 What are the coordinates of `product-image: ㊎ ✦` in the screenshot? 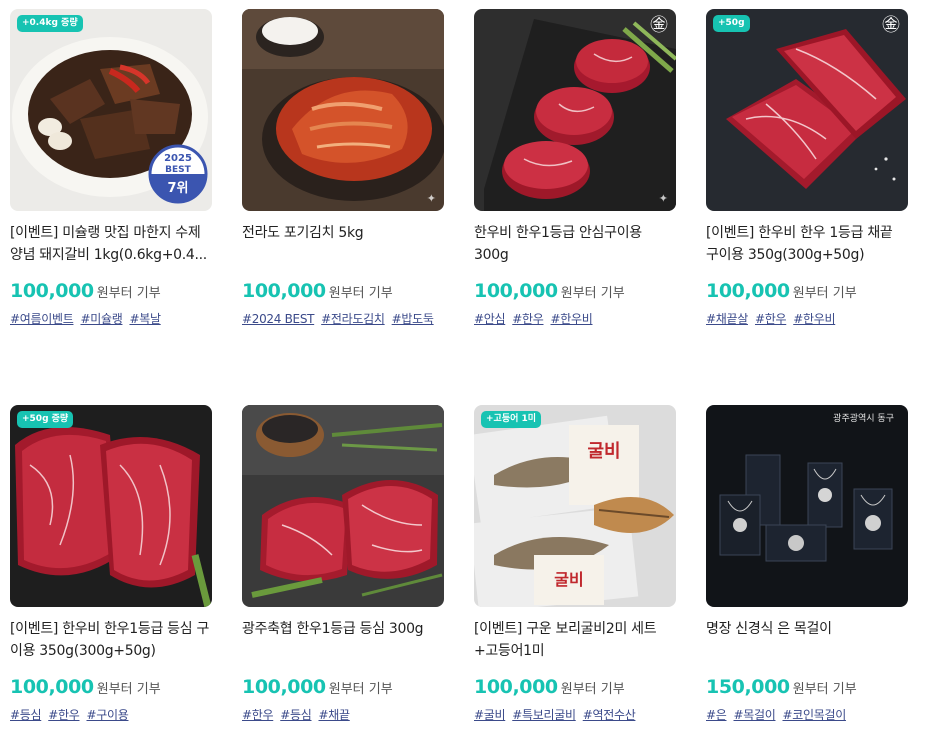 It's located at (575, 110).